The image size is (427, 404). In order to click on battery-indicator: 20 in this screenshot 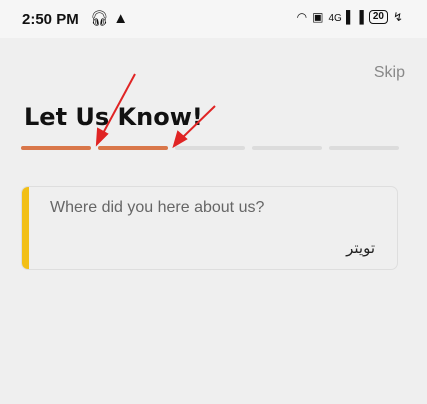, I will do `click(378, 17)`.